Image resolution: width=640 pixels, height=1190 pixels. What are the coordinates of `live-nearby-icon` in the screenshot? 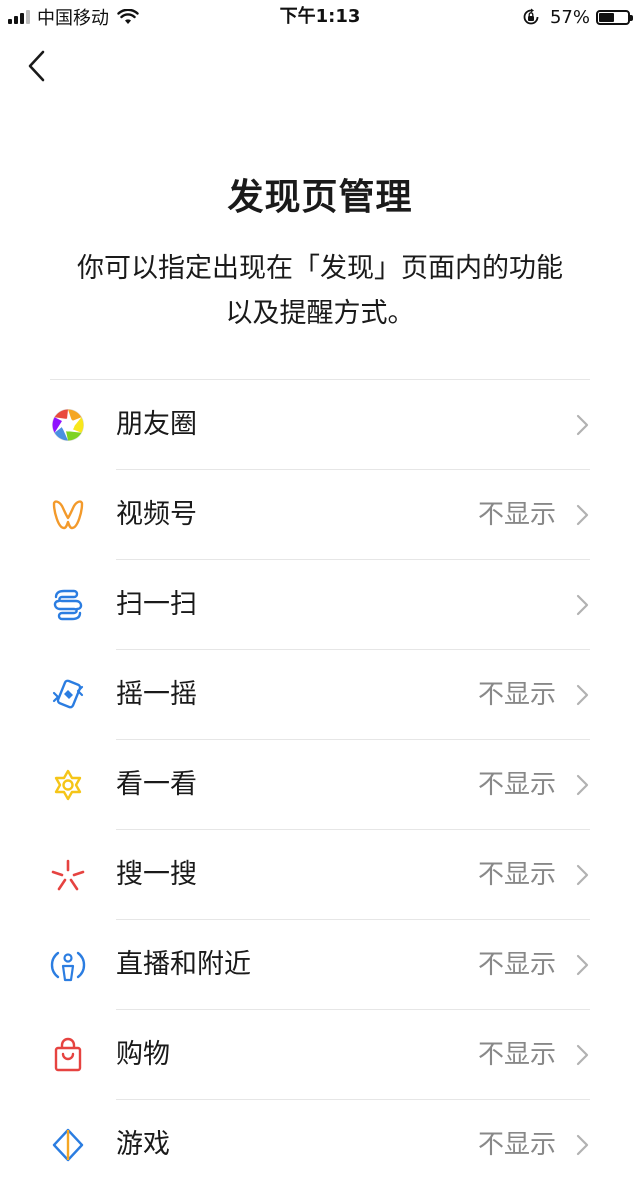 It's located at (68, 966).